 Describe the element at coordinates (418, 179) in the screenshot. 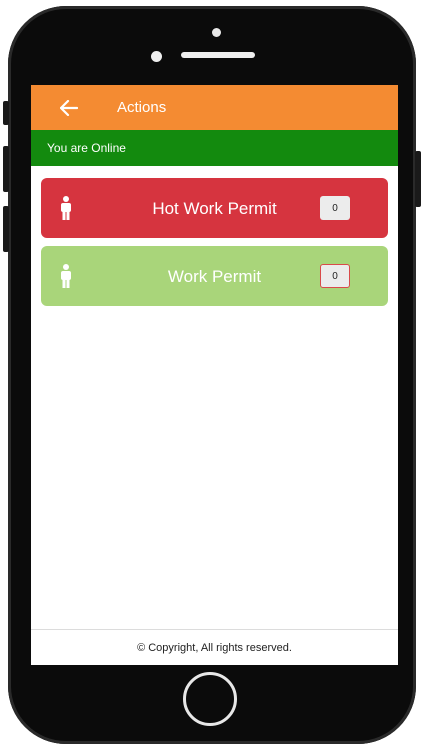

I see `power-button` at that location.